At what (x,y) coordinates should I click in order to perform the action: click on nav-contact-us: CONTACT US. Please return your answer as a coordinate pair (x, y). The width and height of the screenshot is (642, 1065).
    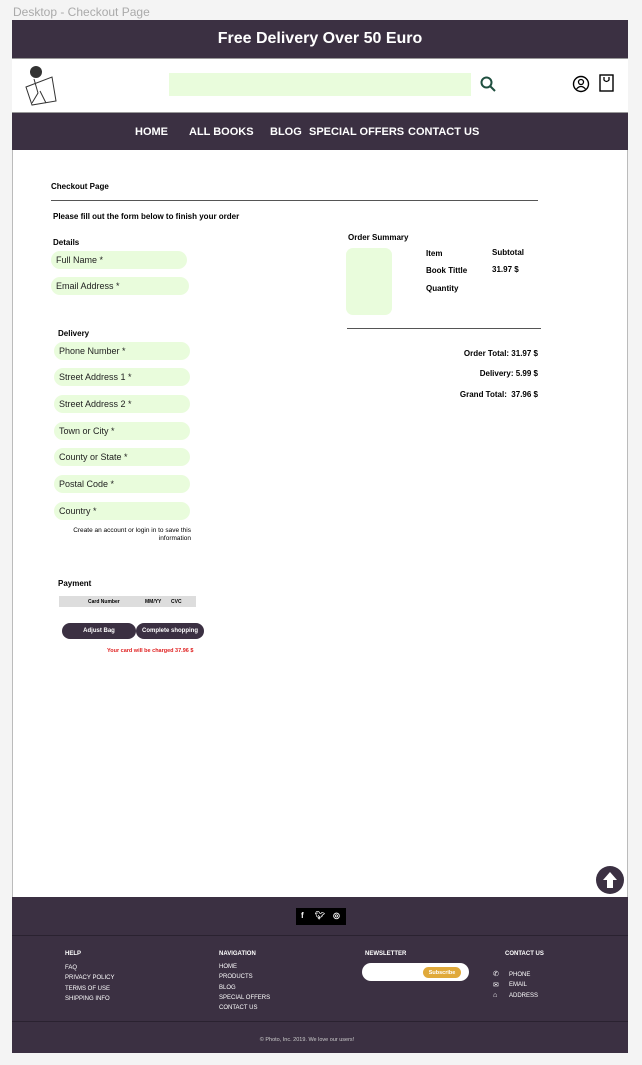
    Looking at the image, I should click on (443, 132).